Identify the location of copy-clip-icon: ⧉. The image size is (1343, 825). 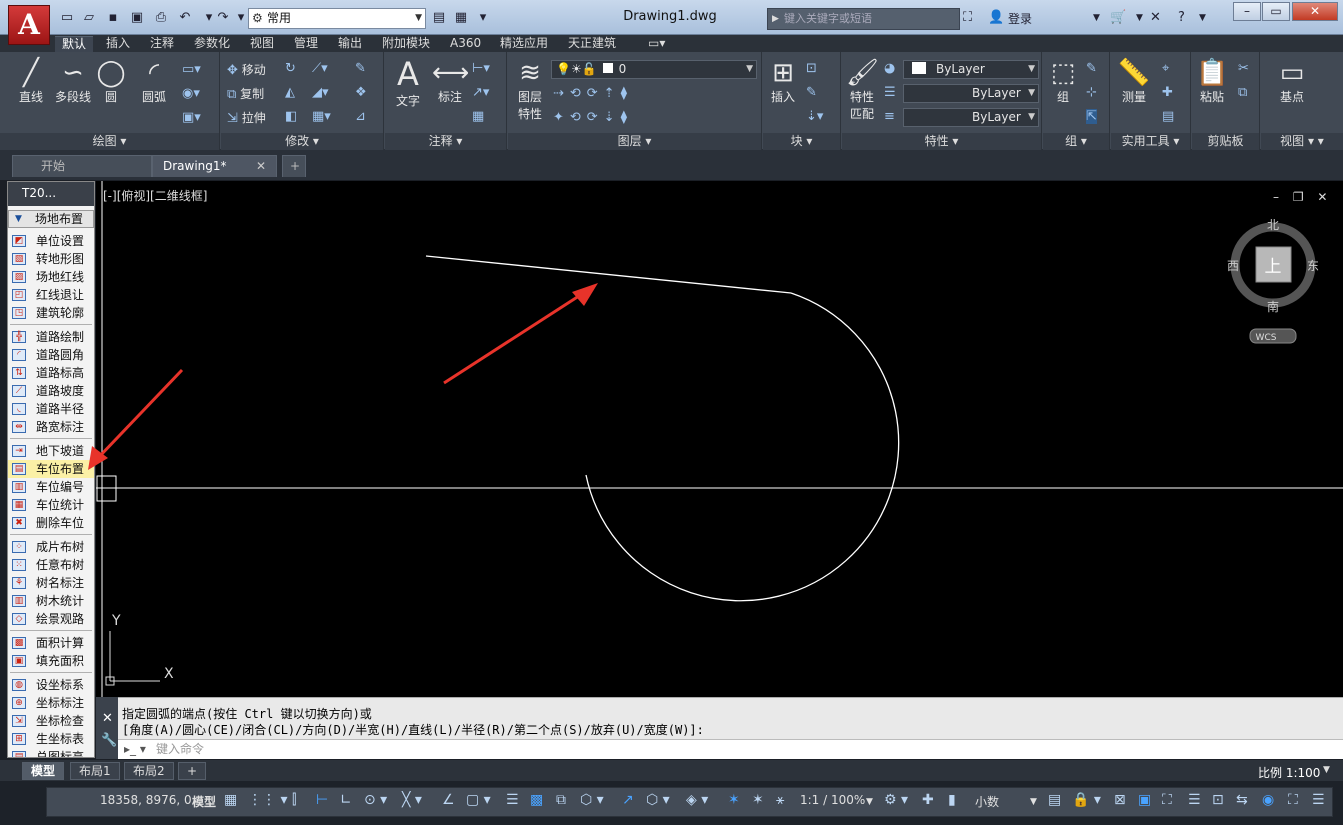
(1242, 92).